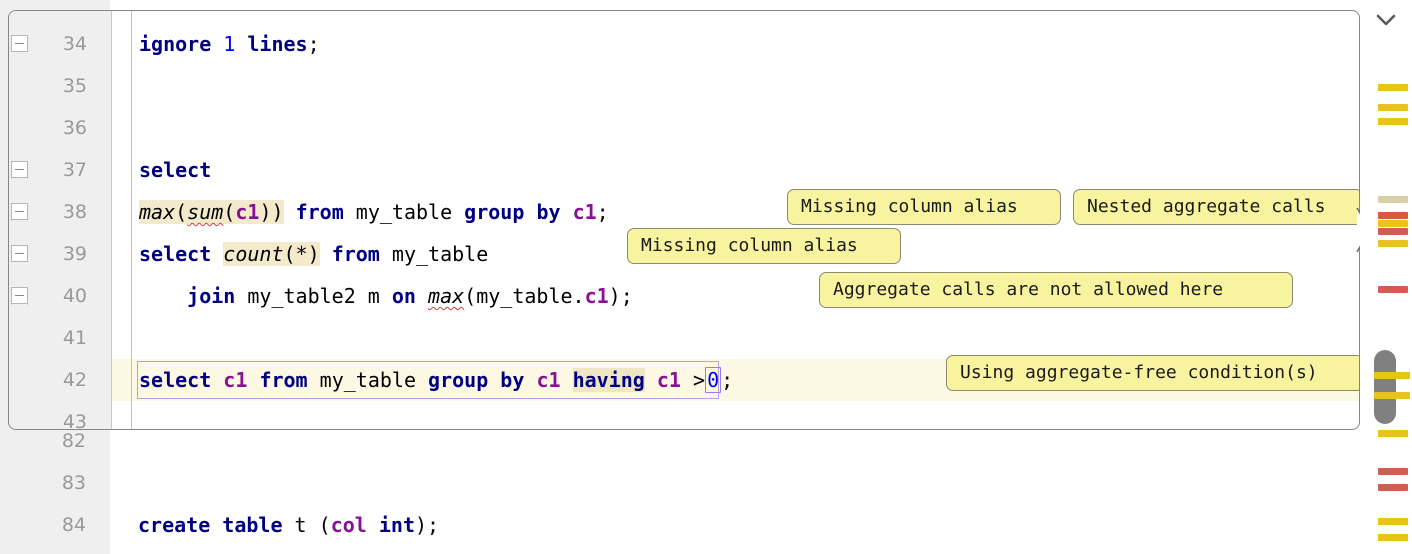 This screenshot has width=1412, height=554. I want to click on code-token: 0, so click(713, 380).